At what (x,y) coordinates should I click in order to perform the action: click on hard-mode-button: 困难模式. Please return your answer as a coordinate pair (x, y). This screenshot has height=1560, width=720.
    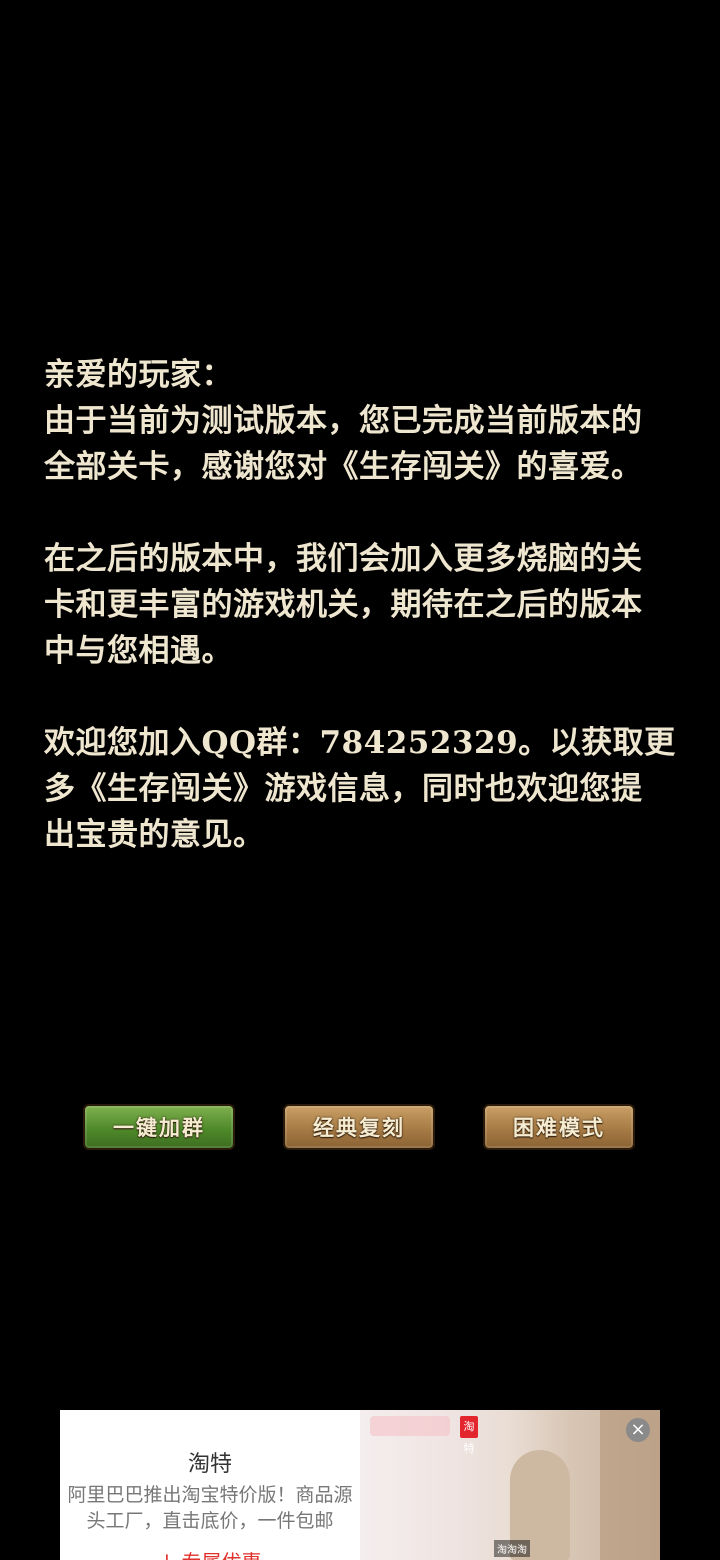
    Looking at the image, I should click on (559, 1127).